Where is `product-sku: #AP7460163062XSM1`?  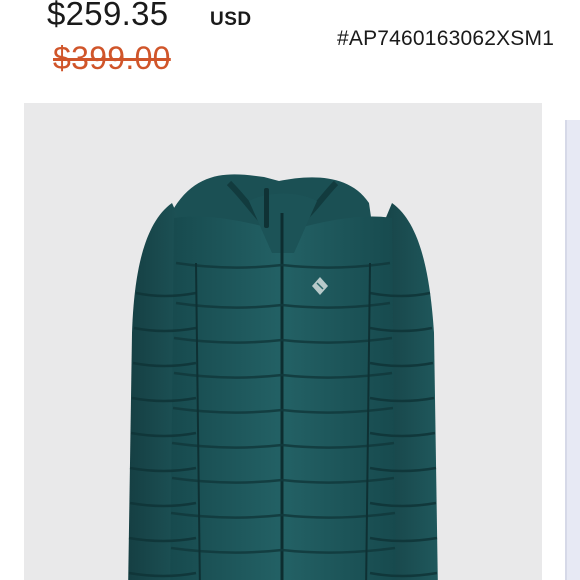
product-sku: #AP7460163062XSM1 is located at coordinates (446, 38).